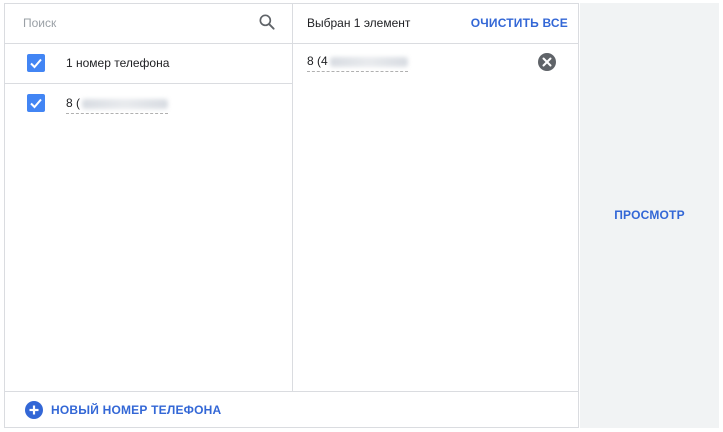 Image resolution: width=723 pixels, height=432 pixels. What do you see at coordinates (359, 23) in the screenshot?
I see `selected-count: Выбран 1 элемент` at bounding box center [359, 23].